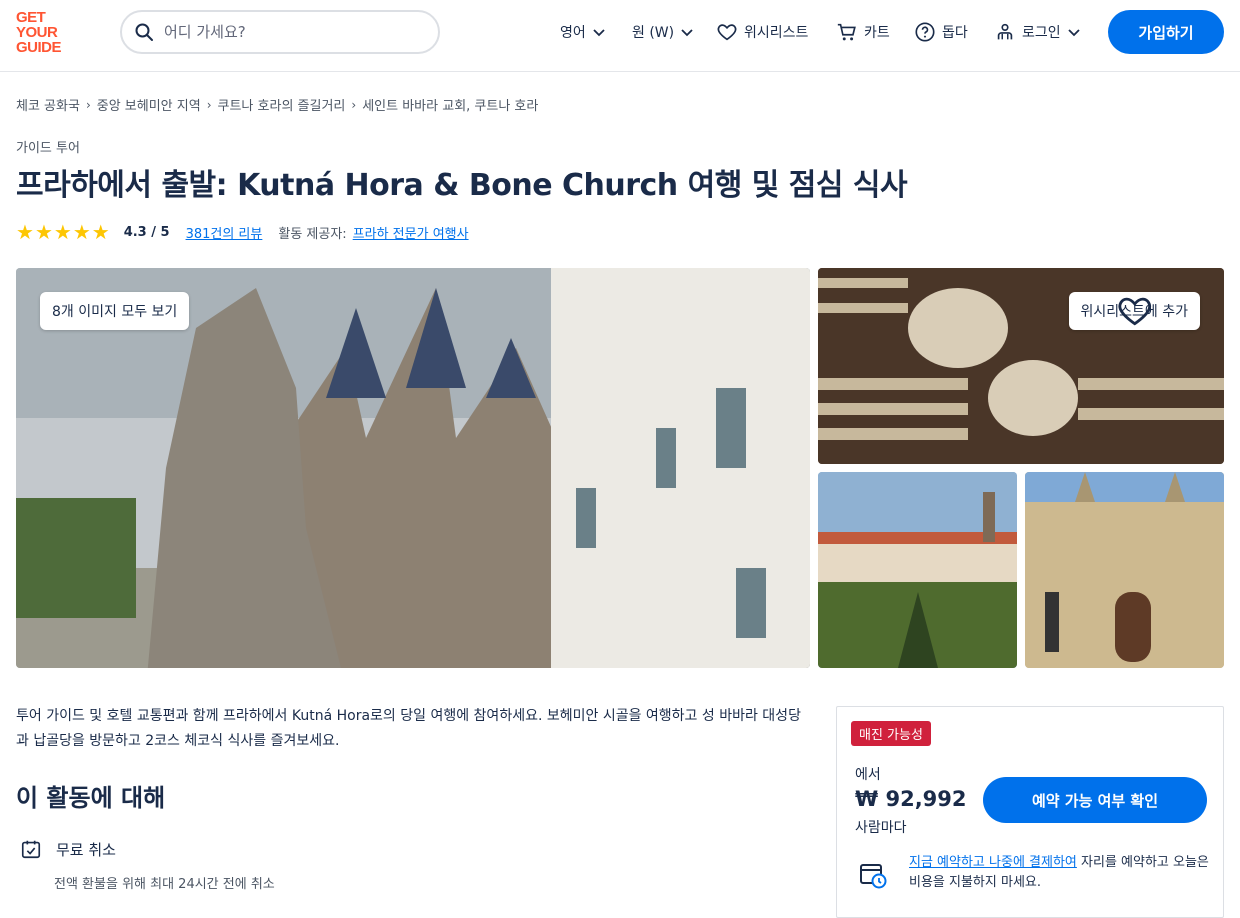 The height and width of the screenshot is (918, 1240). Describe the element at coordinates (289, 32) in the screenshot. I see `search-input` at that location.